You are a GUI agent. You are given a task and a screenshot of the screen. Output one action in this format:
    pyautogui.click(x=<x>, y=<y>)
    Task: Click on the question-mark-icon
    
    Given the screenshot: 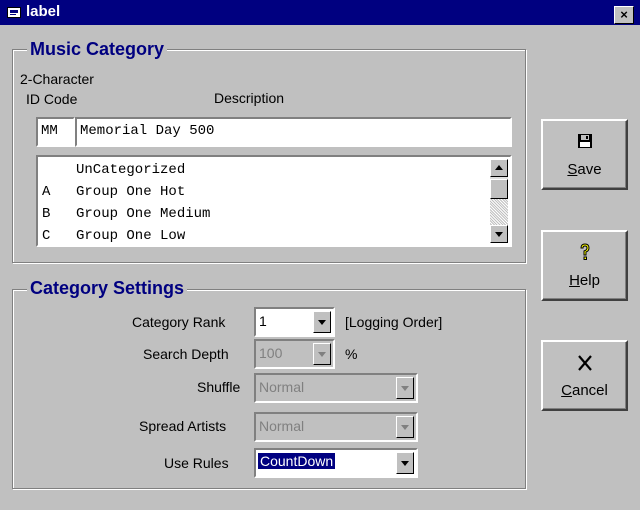 What is the action you would take?
    pyautogui.click(x=584, y=253)
    